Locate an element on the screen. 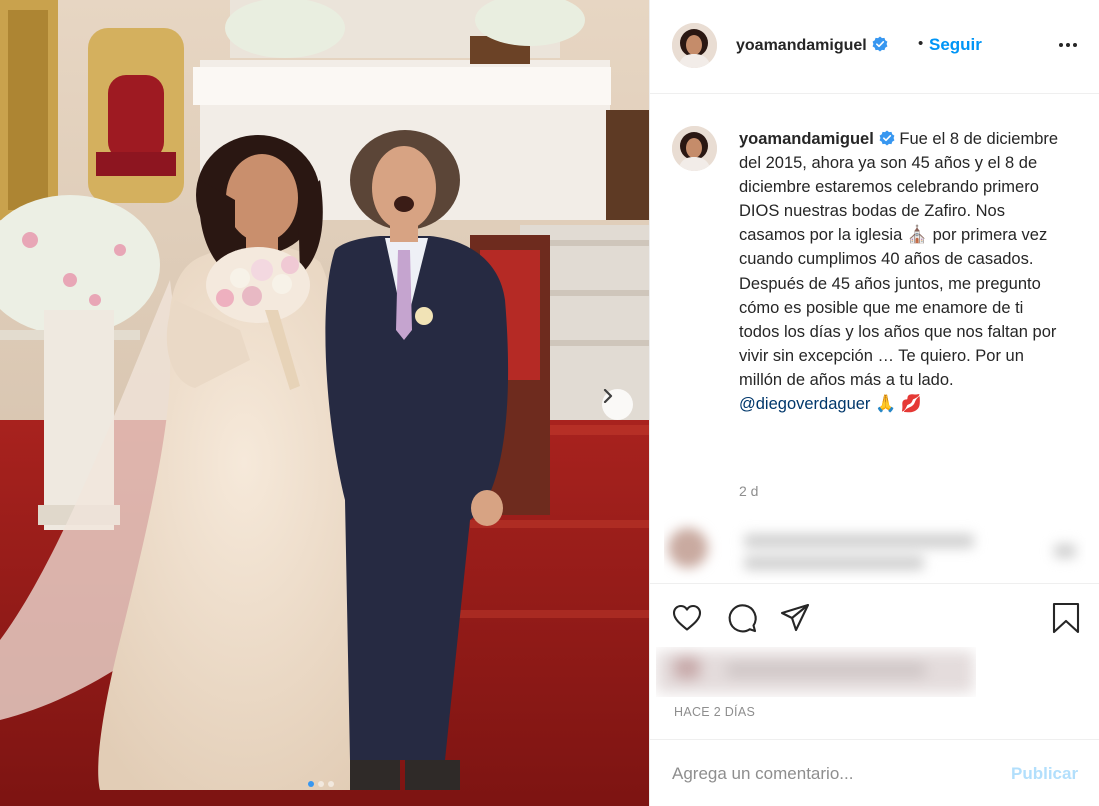 The width and height of the screenshot is (1099, 806). church-icon: ⛪ is located at coordinates (917, 235).